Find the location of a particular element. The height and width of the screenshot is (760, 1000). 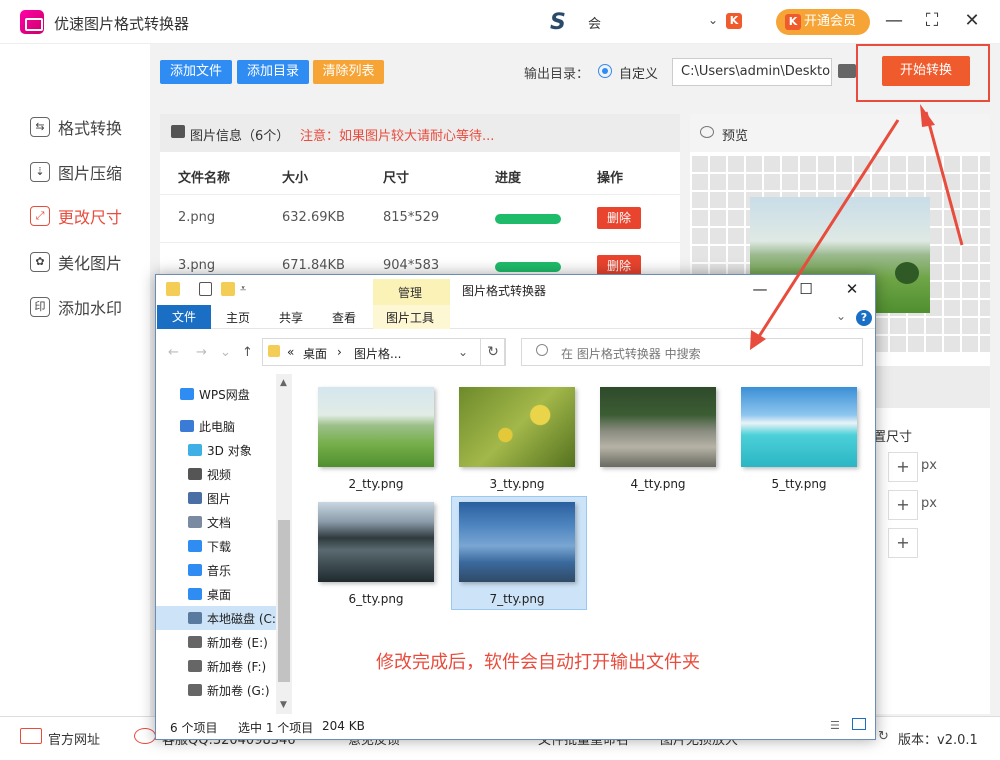

tree-item-label: 图片 is located at coordinates (219, 498).